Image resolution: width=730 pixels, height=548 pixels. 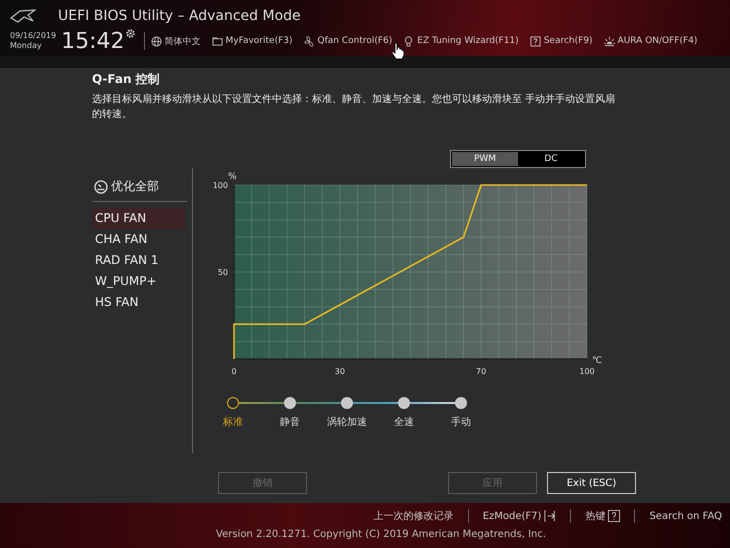 I want to click on fan-list-item: CPU FAN, so click(x=138, y=218).